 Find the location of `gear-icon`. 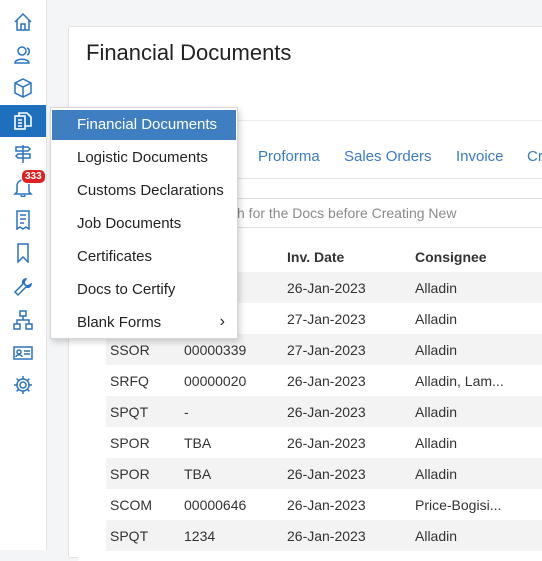

gear-icon is located at coordinates (23, 385).